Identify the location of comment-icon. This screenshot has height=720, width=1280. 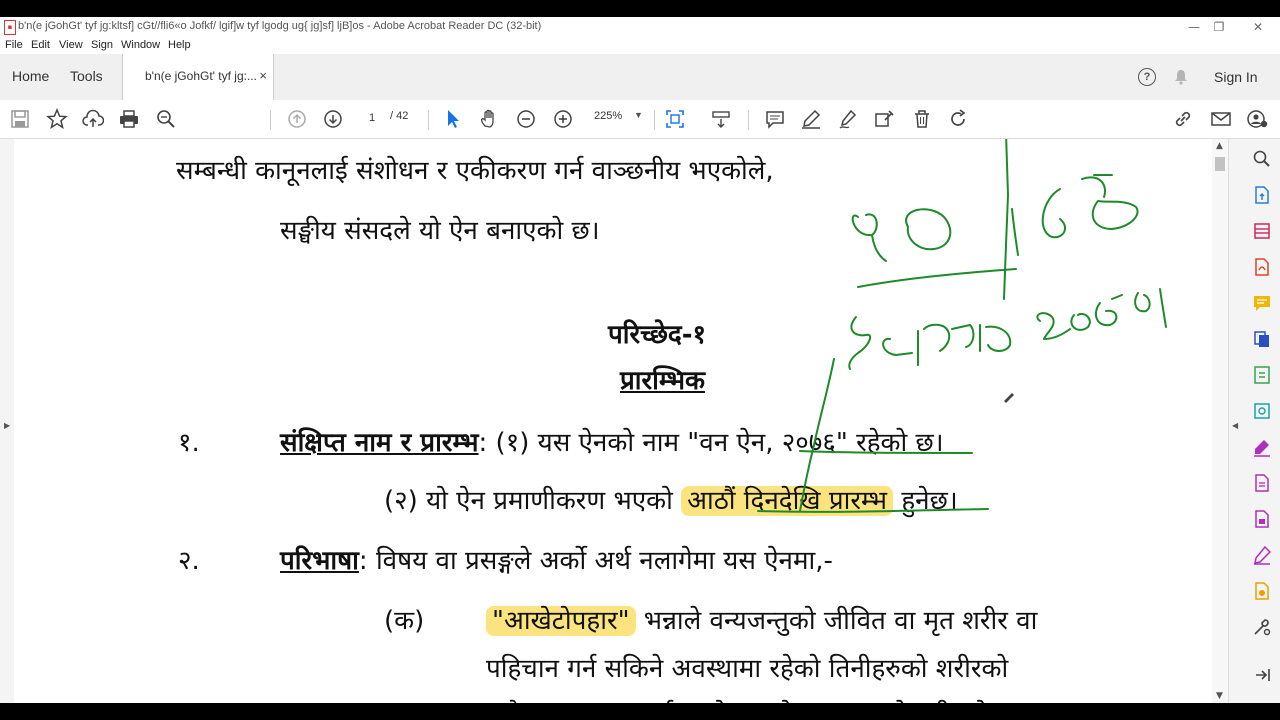
(775, 119).